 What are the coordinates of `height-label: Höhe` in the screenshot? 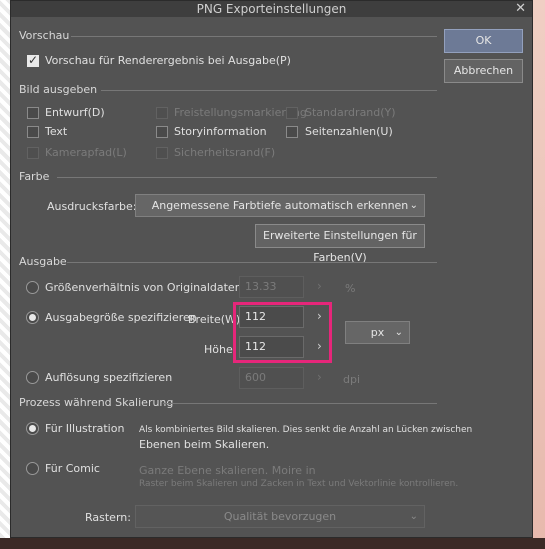 It's located at (218, 349).